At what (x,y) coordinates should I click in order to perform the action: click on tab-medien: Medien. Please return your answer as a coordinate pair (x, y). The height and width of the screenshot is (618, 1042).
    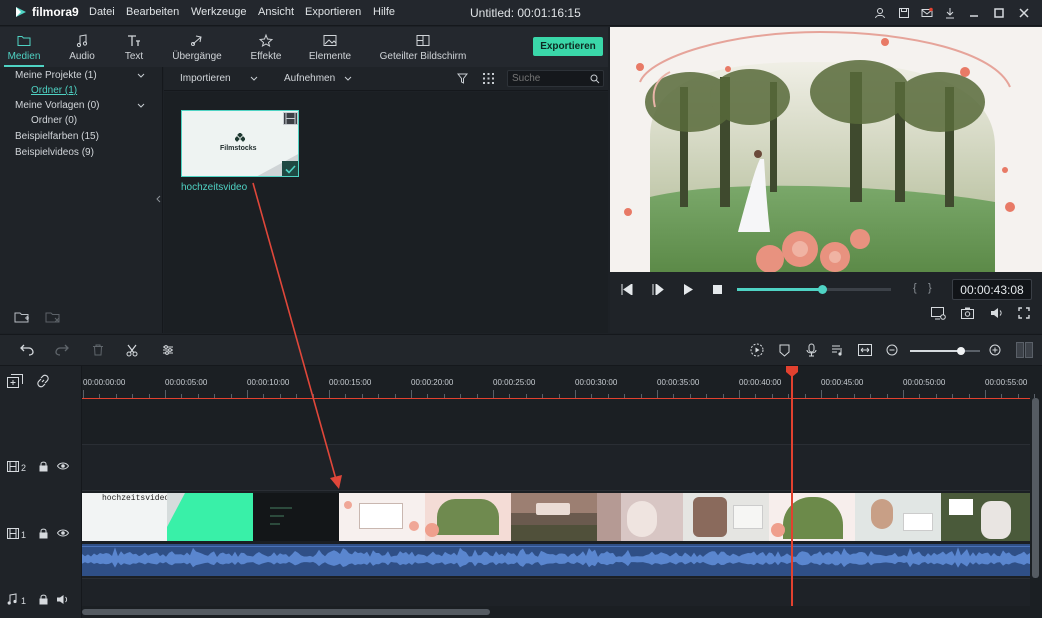
    Looking at the image, I should click on (24, 47).